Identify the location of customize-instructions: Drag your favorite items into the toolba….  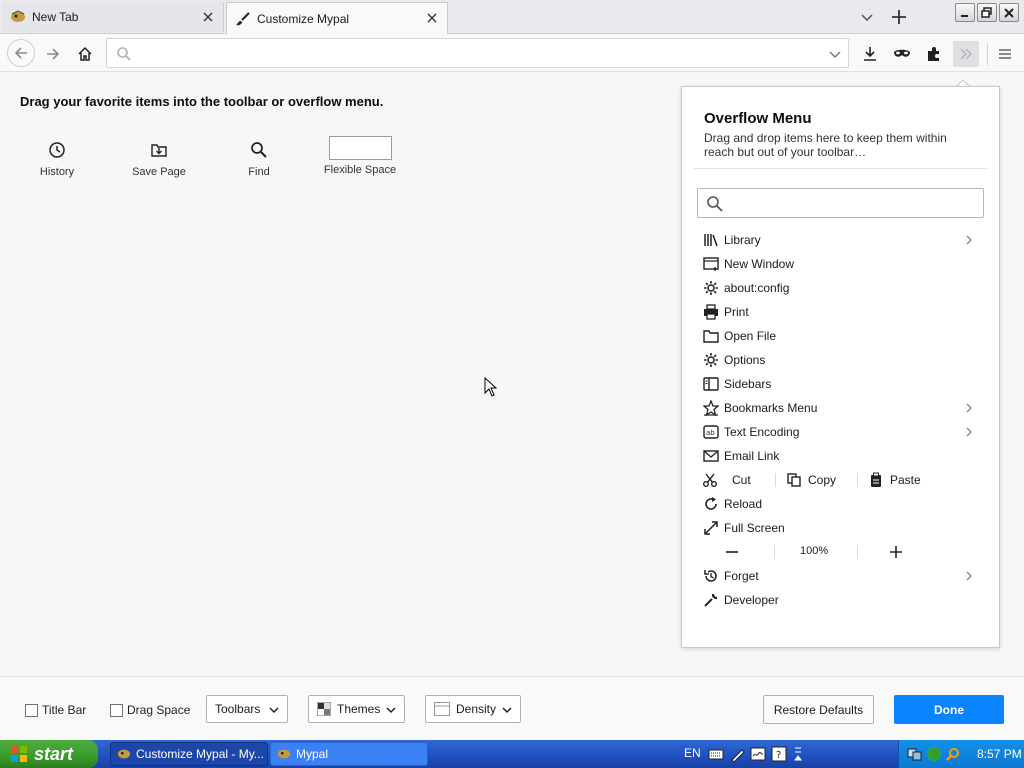
(202, 101).